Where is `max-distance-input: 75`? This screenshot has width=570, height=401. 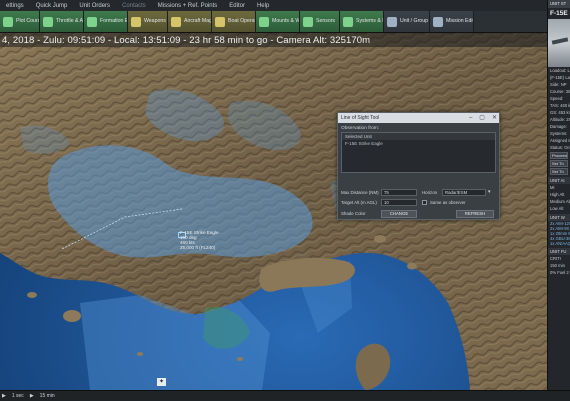
max-distance-input: 75 is located at coordinates (399, 192).